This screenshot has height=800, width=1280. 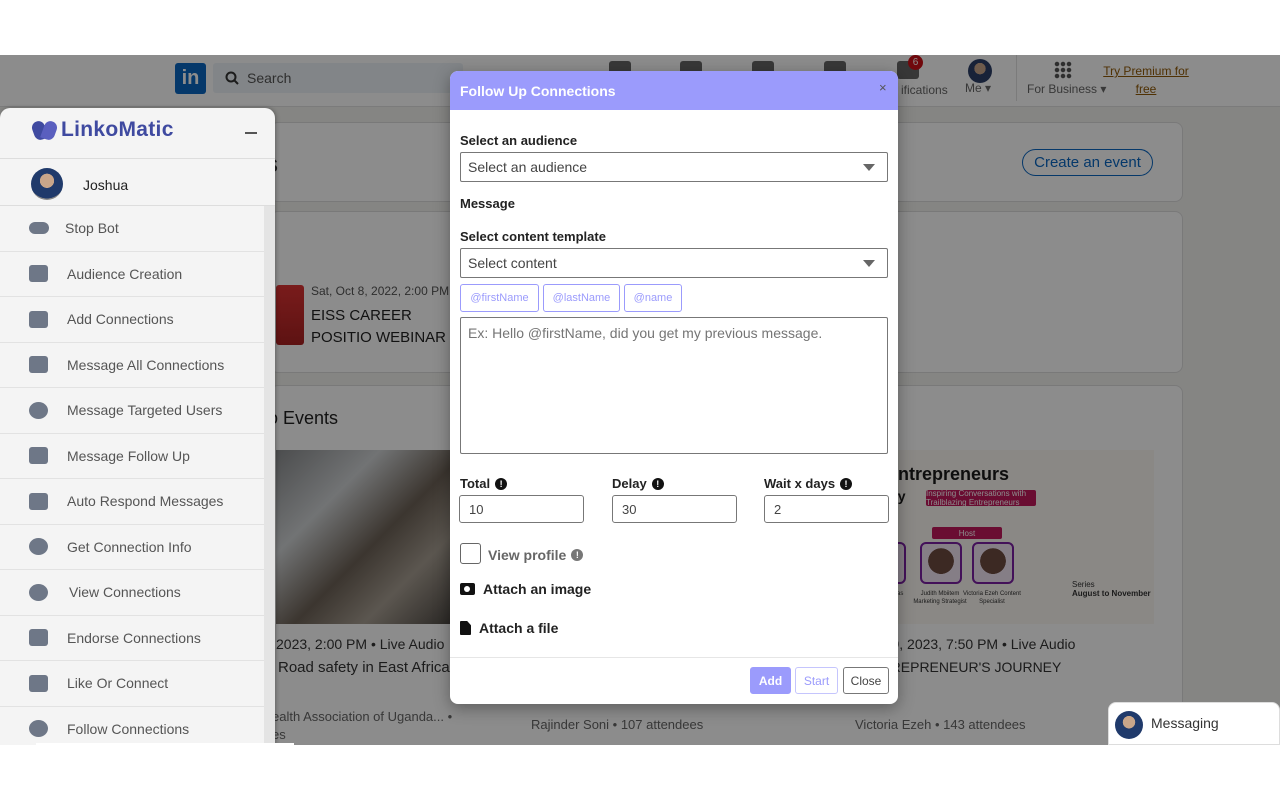 I want to click on view-profile-label: View profile!, so click(x=536, y=555).